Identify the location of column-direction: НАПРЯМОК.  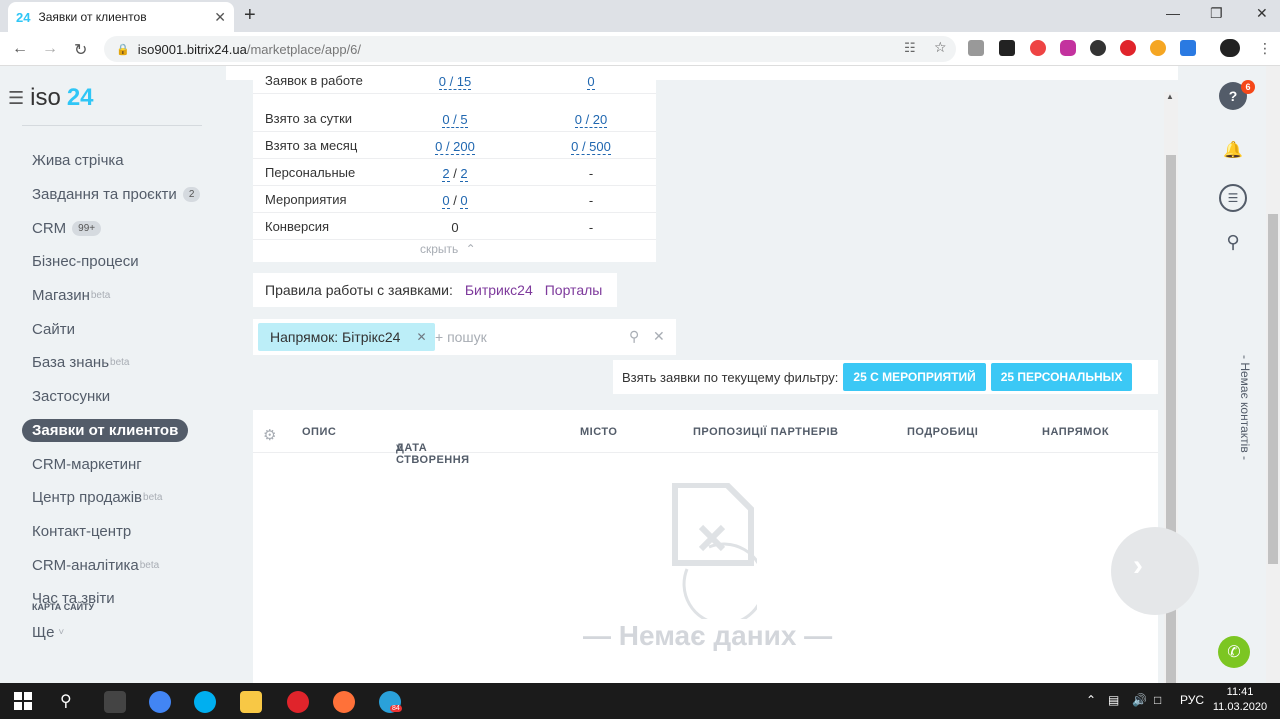
(1075, 432).